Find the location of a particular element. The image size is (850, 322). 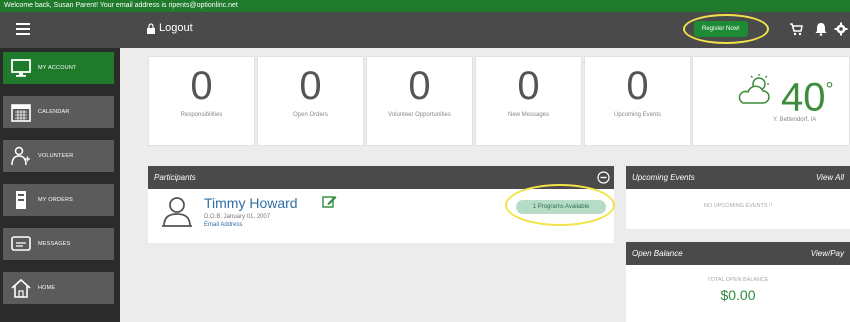

view-pay-link: View/Pay is located at coordinates (827, 253).